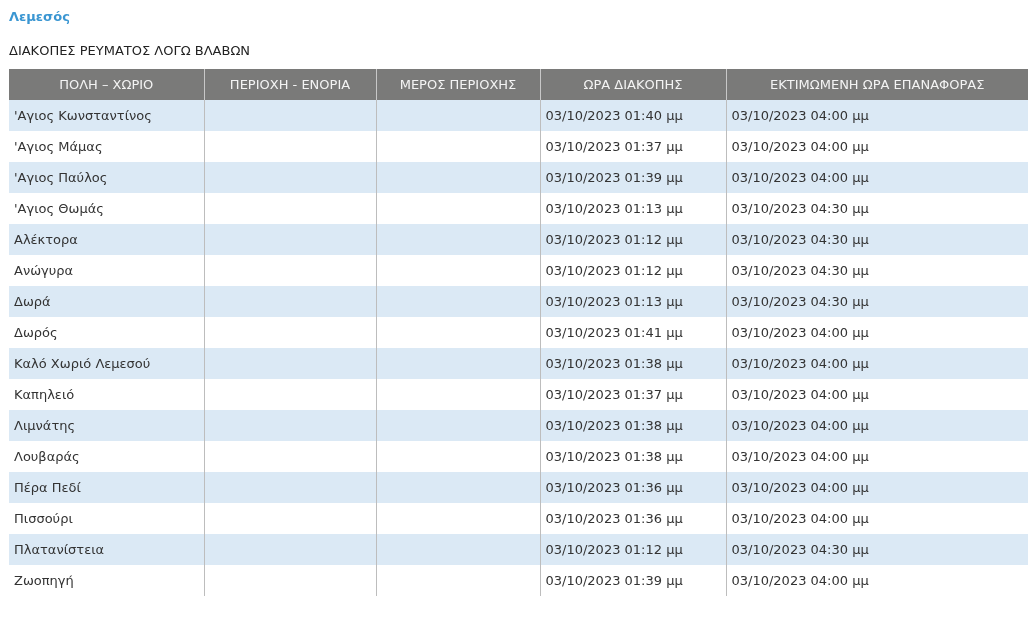 Image resolution: width=1028 pixels, height=619 pixels. Describe the element at coordinates (106, 332) in the screenshot. I see `table-cell: Δωρός` at that location.